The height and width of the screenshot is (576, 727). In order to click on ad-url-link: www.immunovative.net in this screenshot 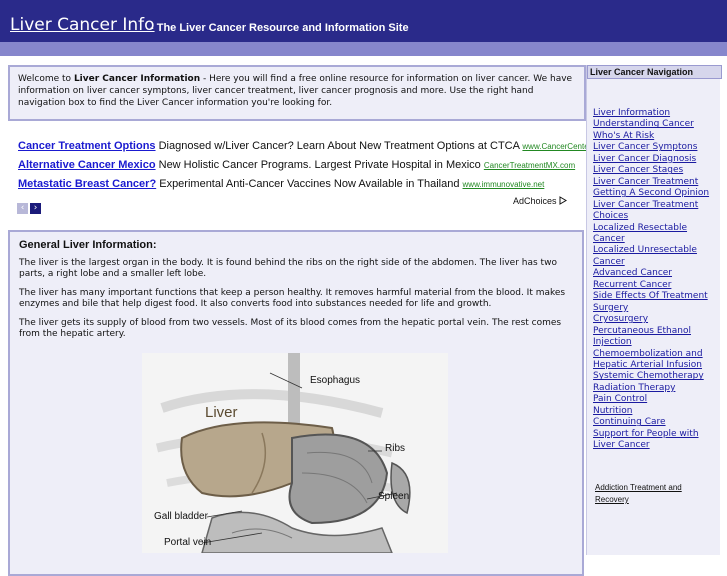, I will do `click(504, 184)`.